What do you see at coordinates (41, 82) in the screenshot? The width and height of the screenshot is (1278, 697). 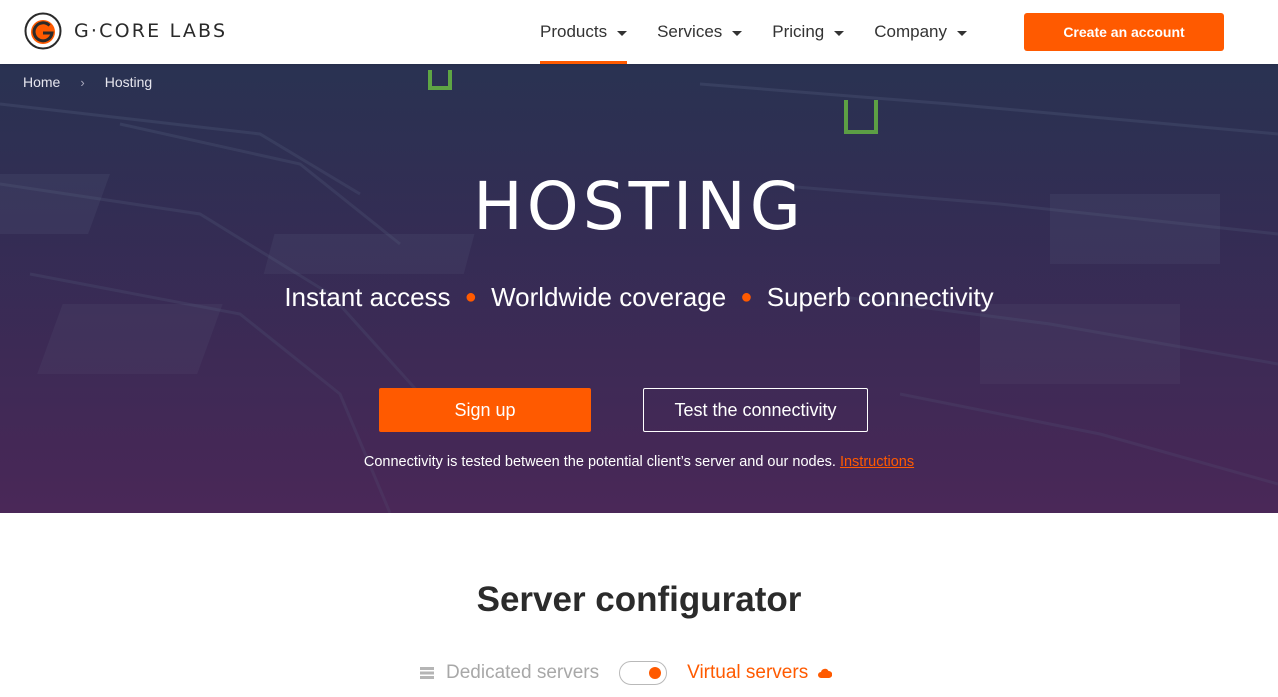 I see `breadcrumb-home-link: Home` at bounding box center [41, 82].